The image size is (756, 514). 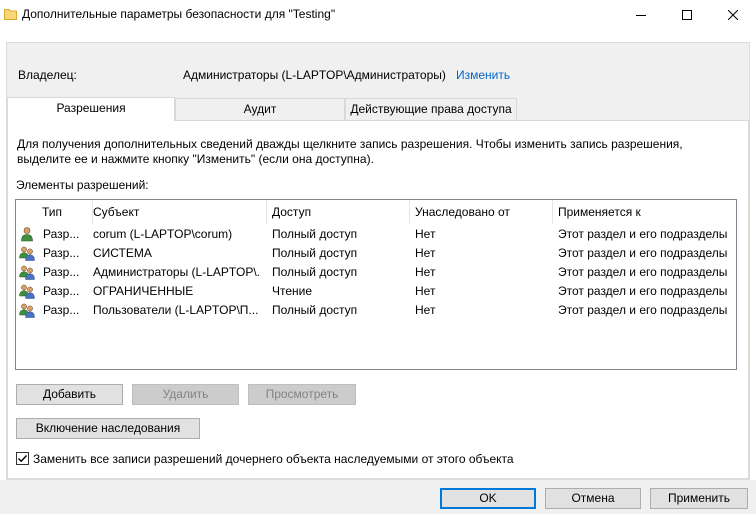 I want to click on cell-subject: corum (L-LAPTOP\corum), so click(x=163, y=234).